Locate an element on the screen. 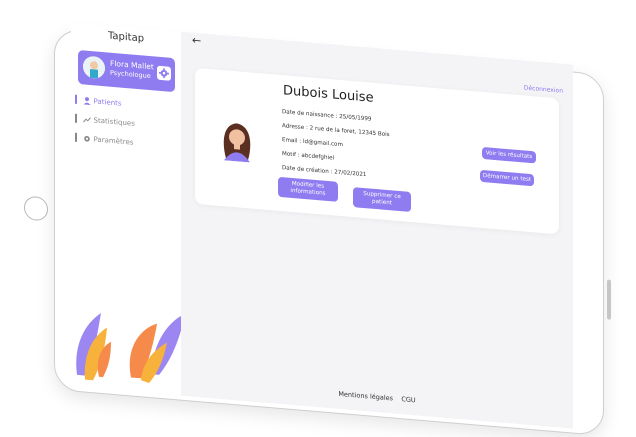  decorative-leaves is located at coordinates (128, 347).